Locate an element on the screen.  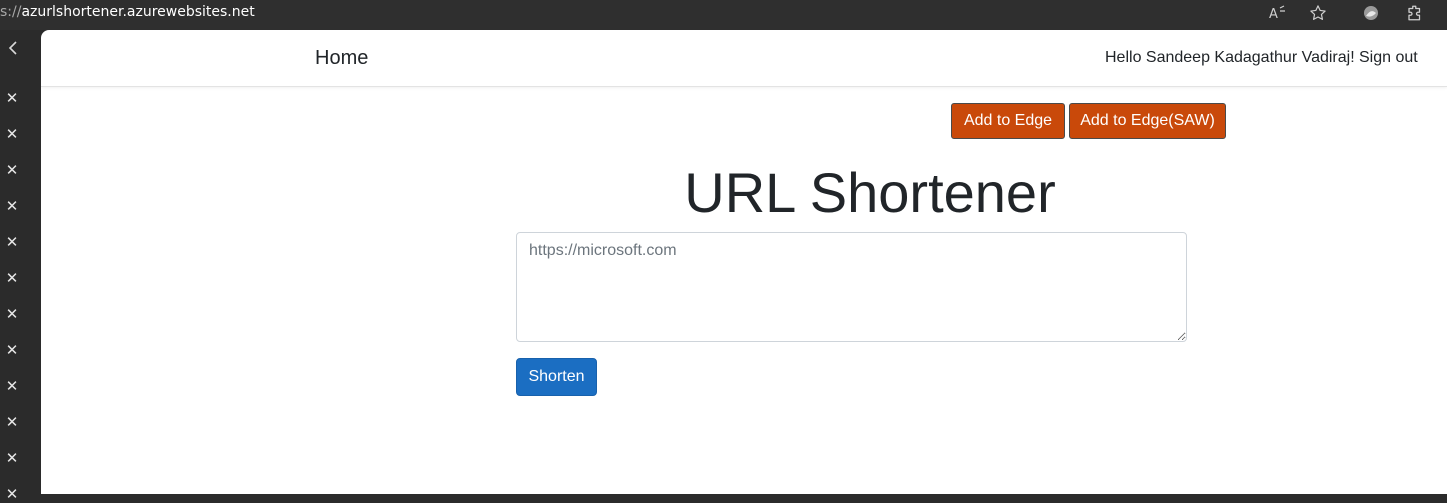
address-bar: s://azurlshortener.azurewebsites.net is located at coordinates (127, 12).